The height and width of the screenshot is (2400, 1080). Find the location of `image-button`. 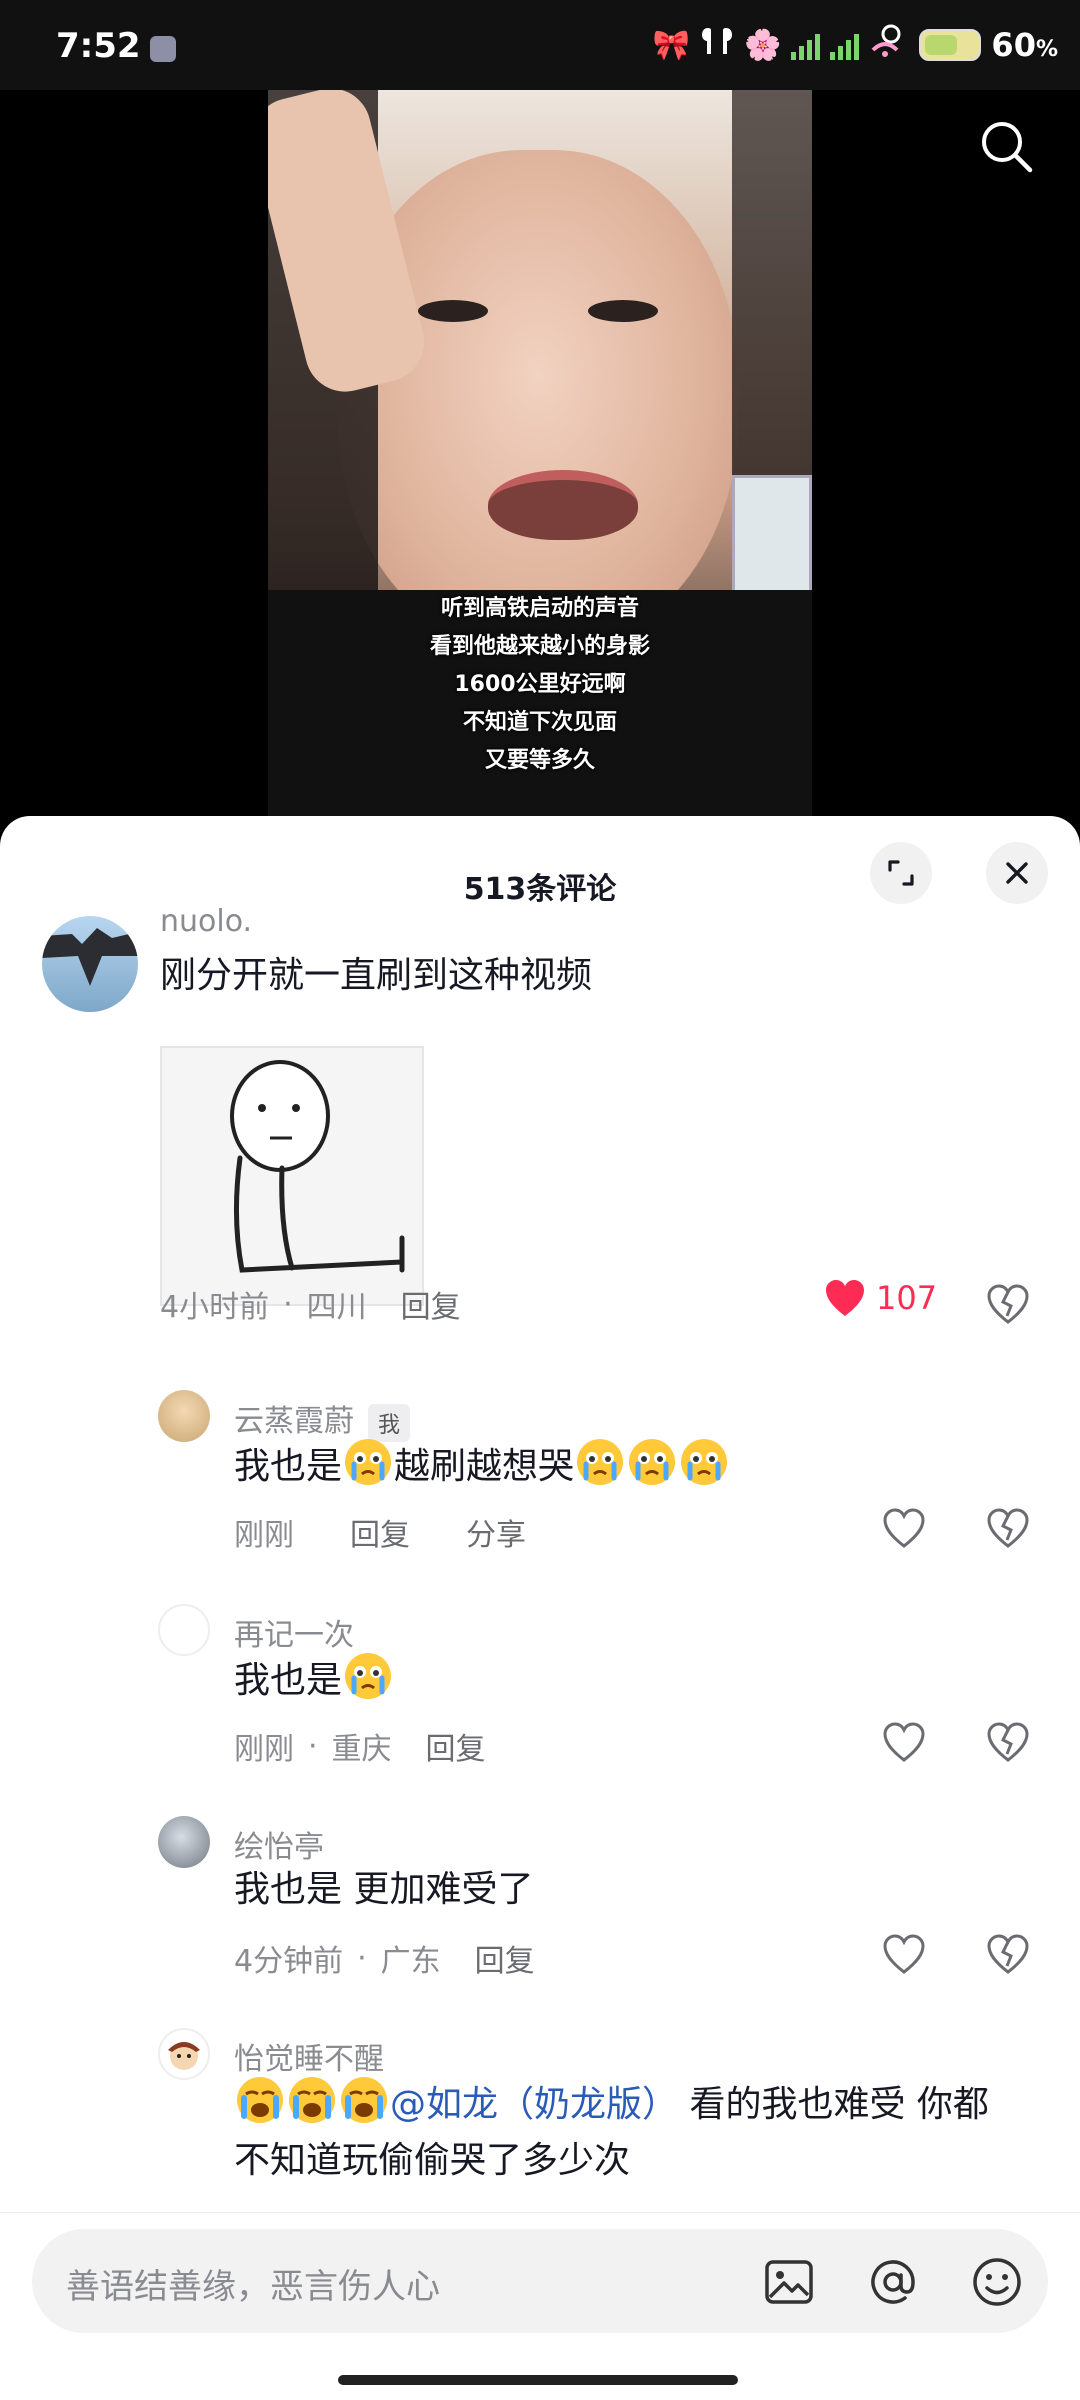

image-button is located at coordinates (789, 2282).